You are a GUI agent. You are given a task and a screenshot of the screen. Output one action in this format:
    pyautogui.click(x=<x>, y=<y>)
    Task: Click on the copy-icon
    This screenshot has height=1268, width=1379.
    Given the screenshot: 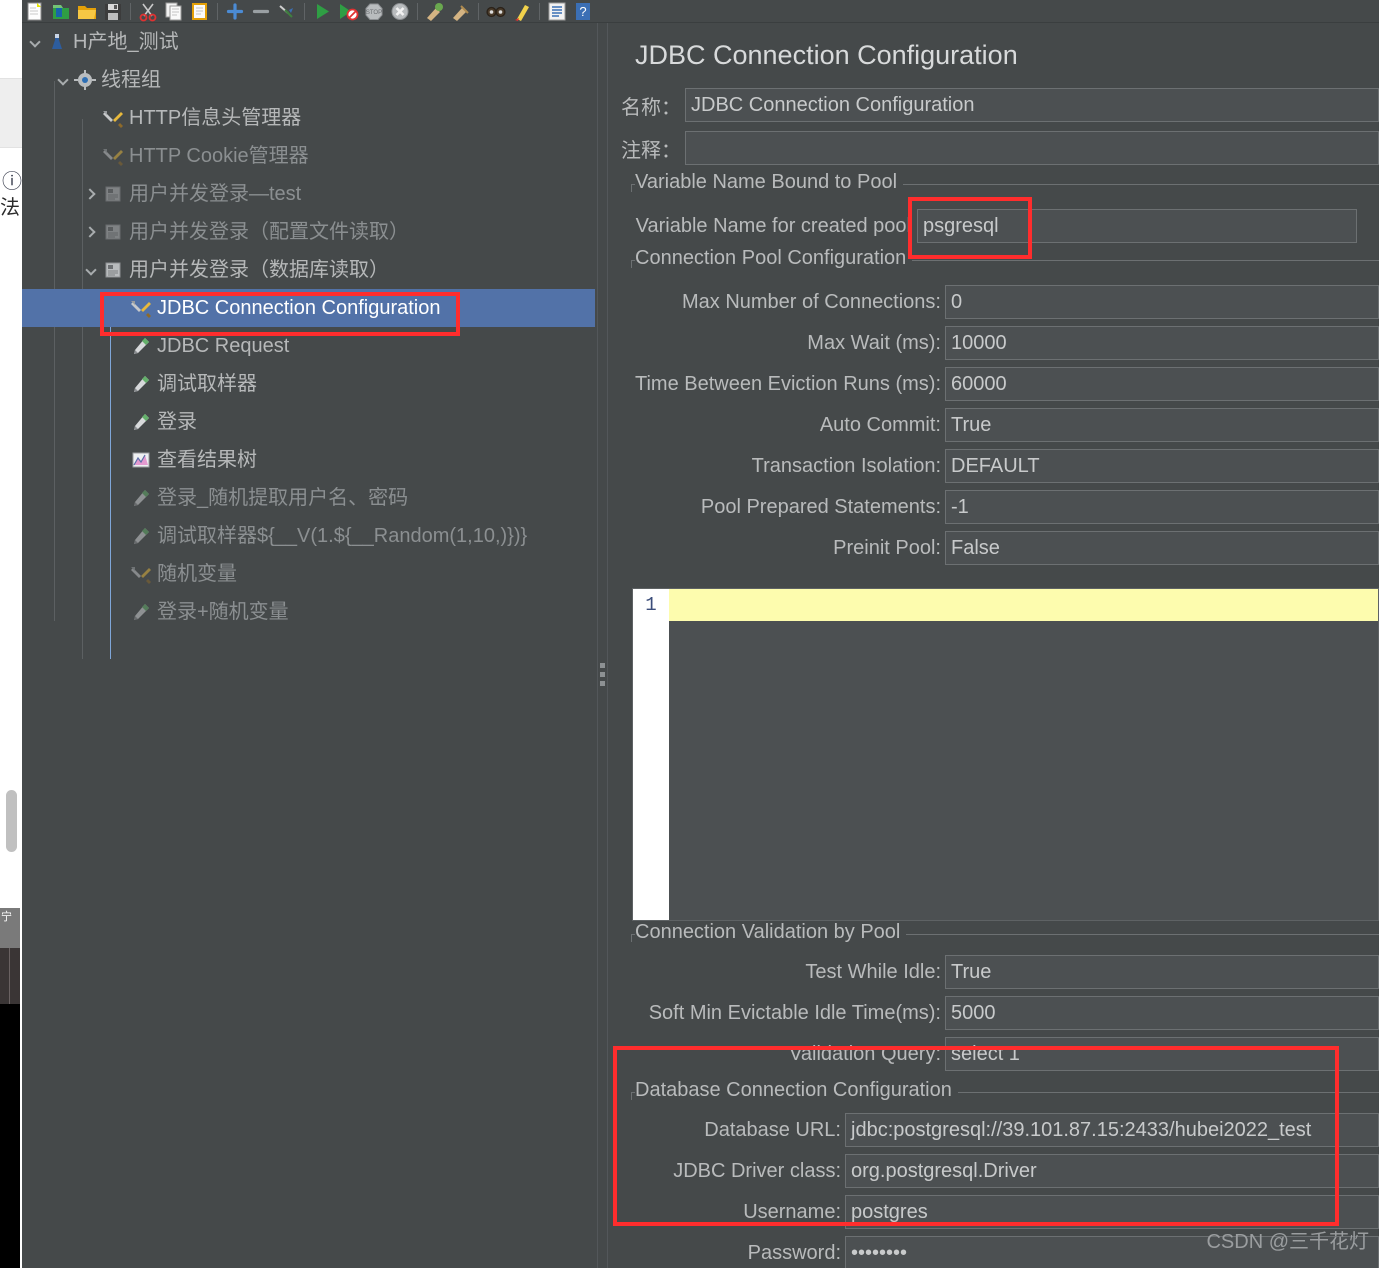 What is the action you would take?
    pyautogui.click(x=174, y=11)
    